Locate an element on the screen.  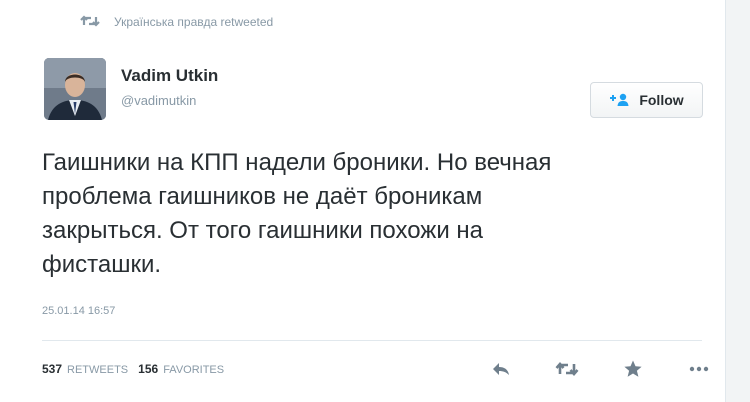
author-name: Vadim Utkin is located at coordinates (169, 76).